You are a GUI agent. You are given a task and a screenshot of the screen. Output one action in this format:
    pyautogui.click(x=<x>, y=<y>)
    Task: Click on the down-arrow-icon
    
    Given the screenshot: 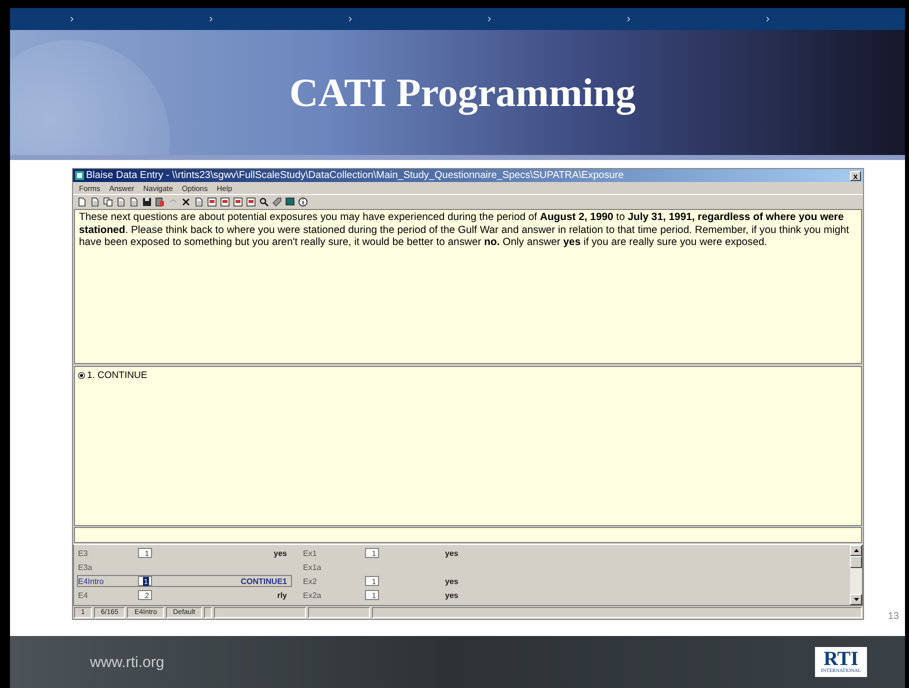 What is the action you would take?
    pyautogui.click(x=856, y=599)
    